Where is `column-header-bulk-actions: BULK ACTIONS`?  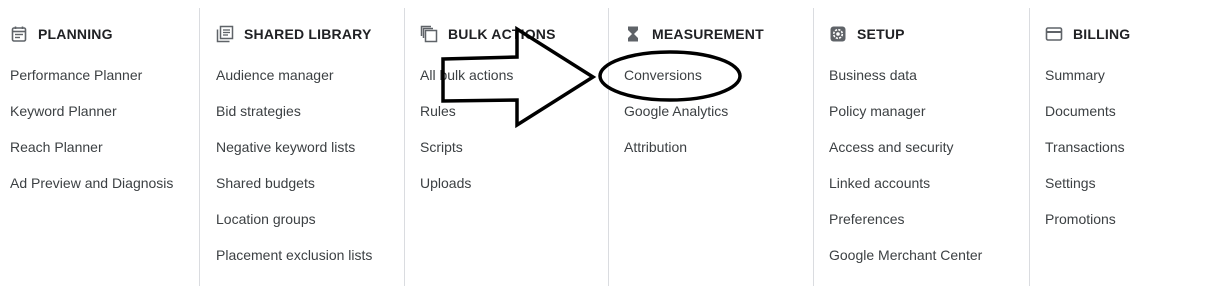
column-header-bulk-actions: BULK ACTIONS is located at coordinates (488, 34).